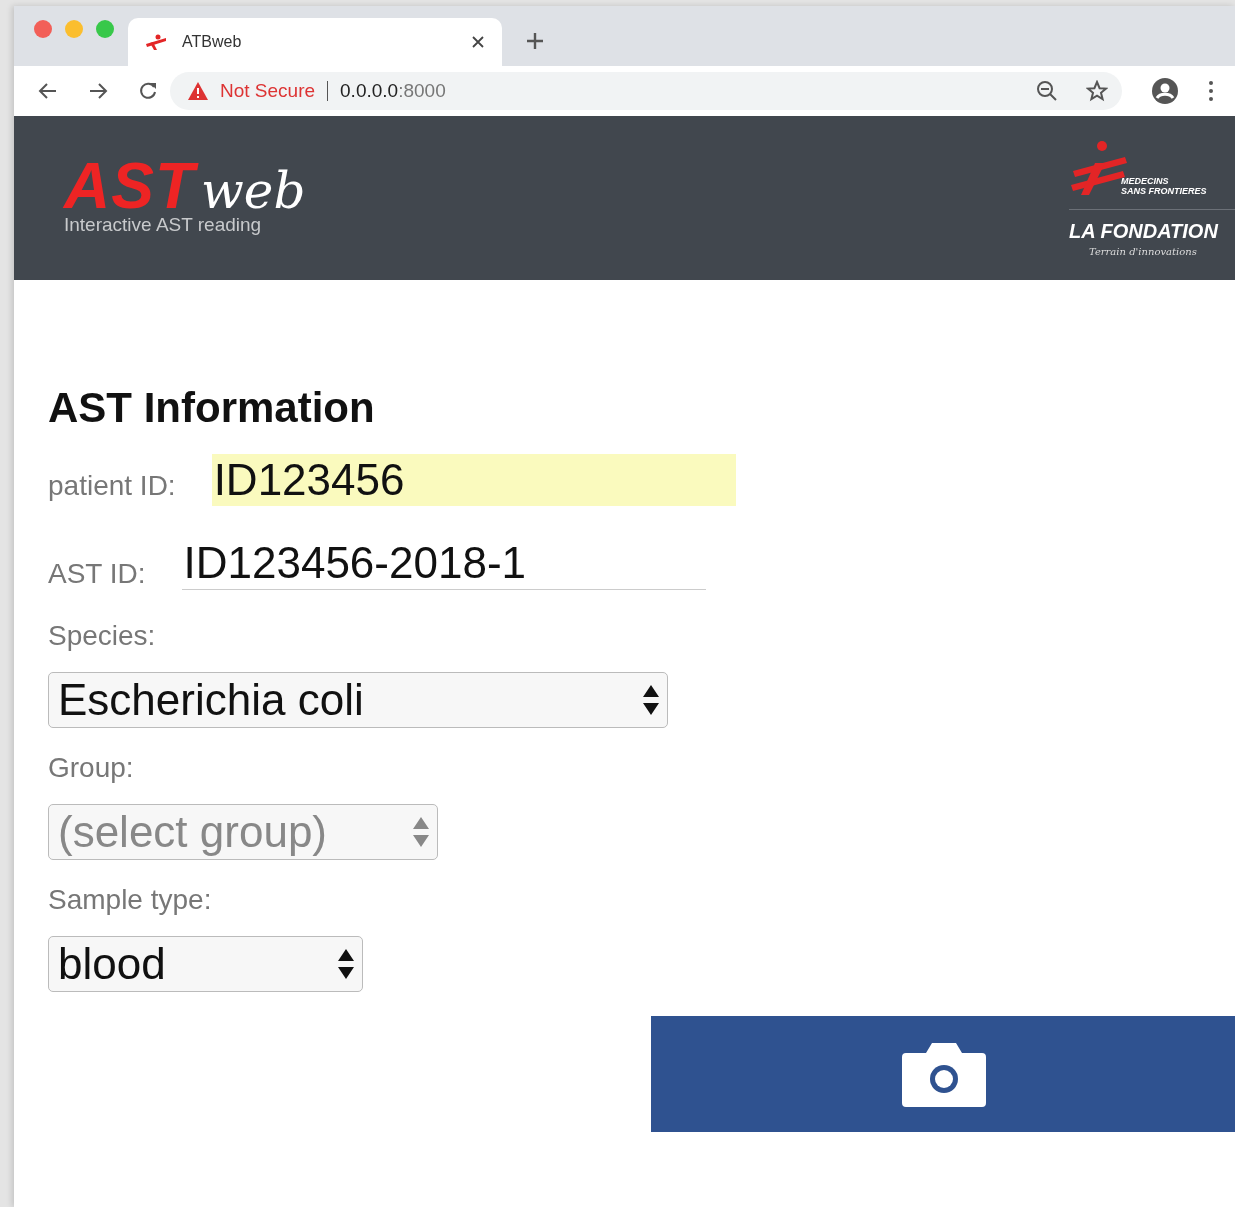  What do you see at coordinates (1165, 91) in the screenshot?
I see `account-icon` at bounding box center [1165, 91].